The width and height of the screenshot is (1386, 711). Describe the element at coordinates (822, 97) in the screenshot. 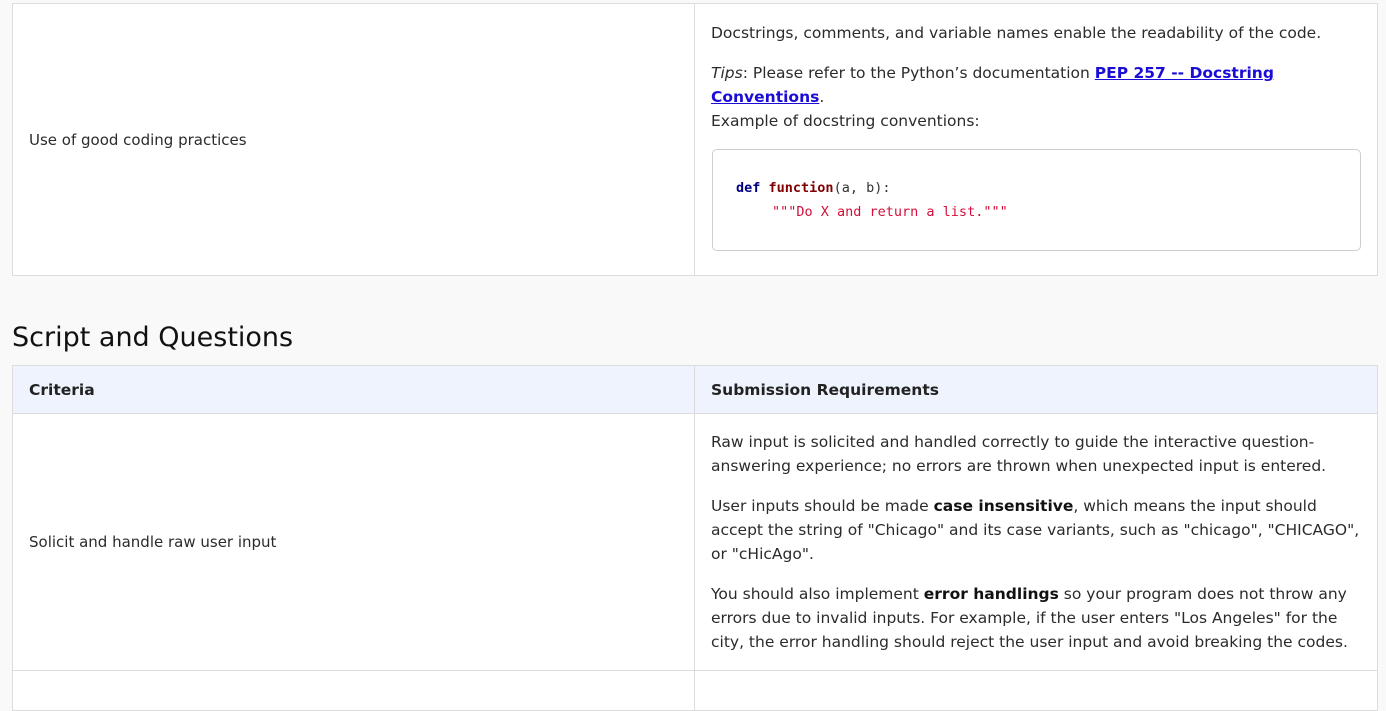

I see `tips-end: .` at that location.